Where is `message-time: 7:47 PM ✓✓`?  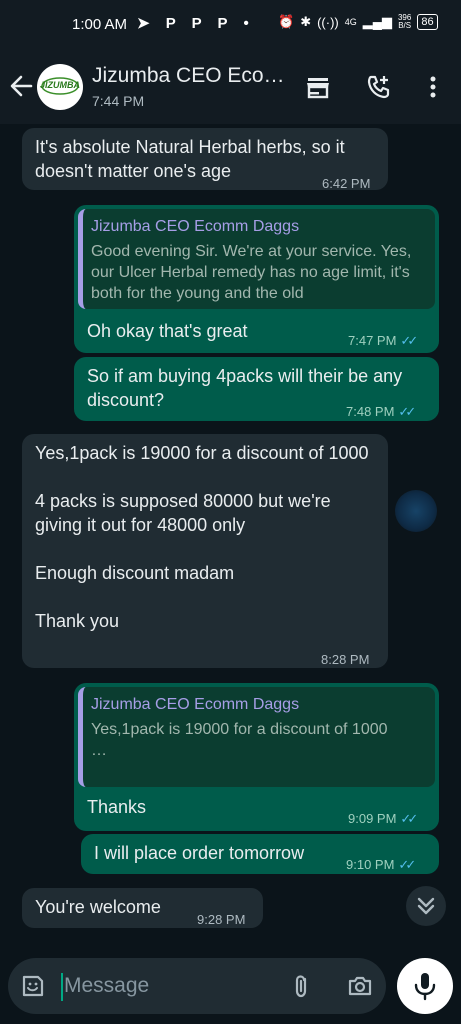
message-time: 7:47 PM ✓✓ is located at coordinates (383, 340).